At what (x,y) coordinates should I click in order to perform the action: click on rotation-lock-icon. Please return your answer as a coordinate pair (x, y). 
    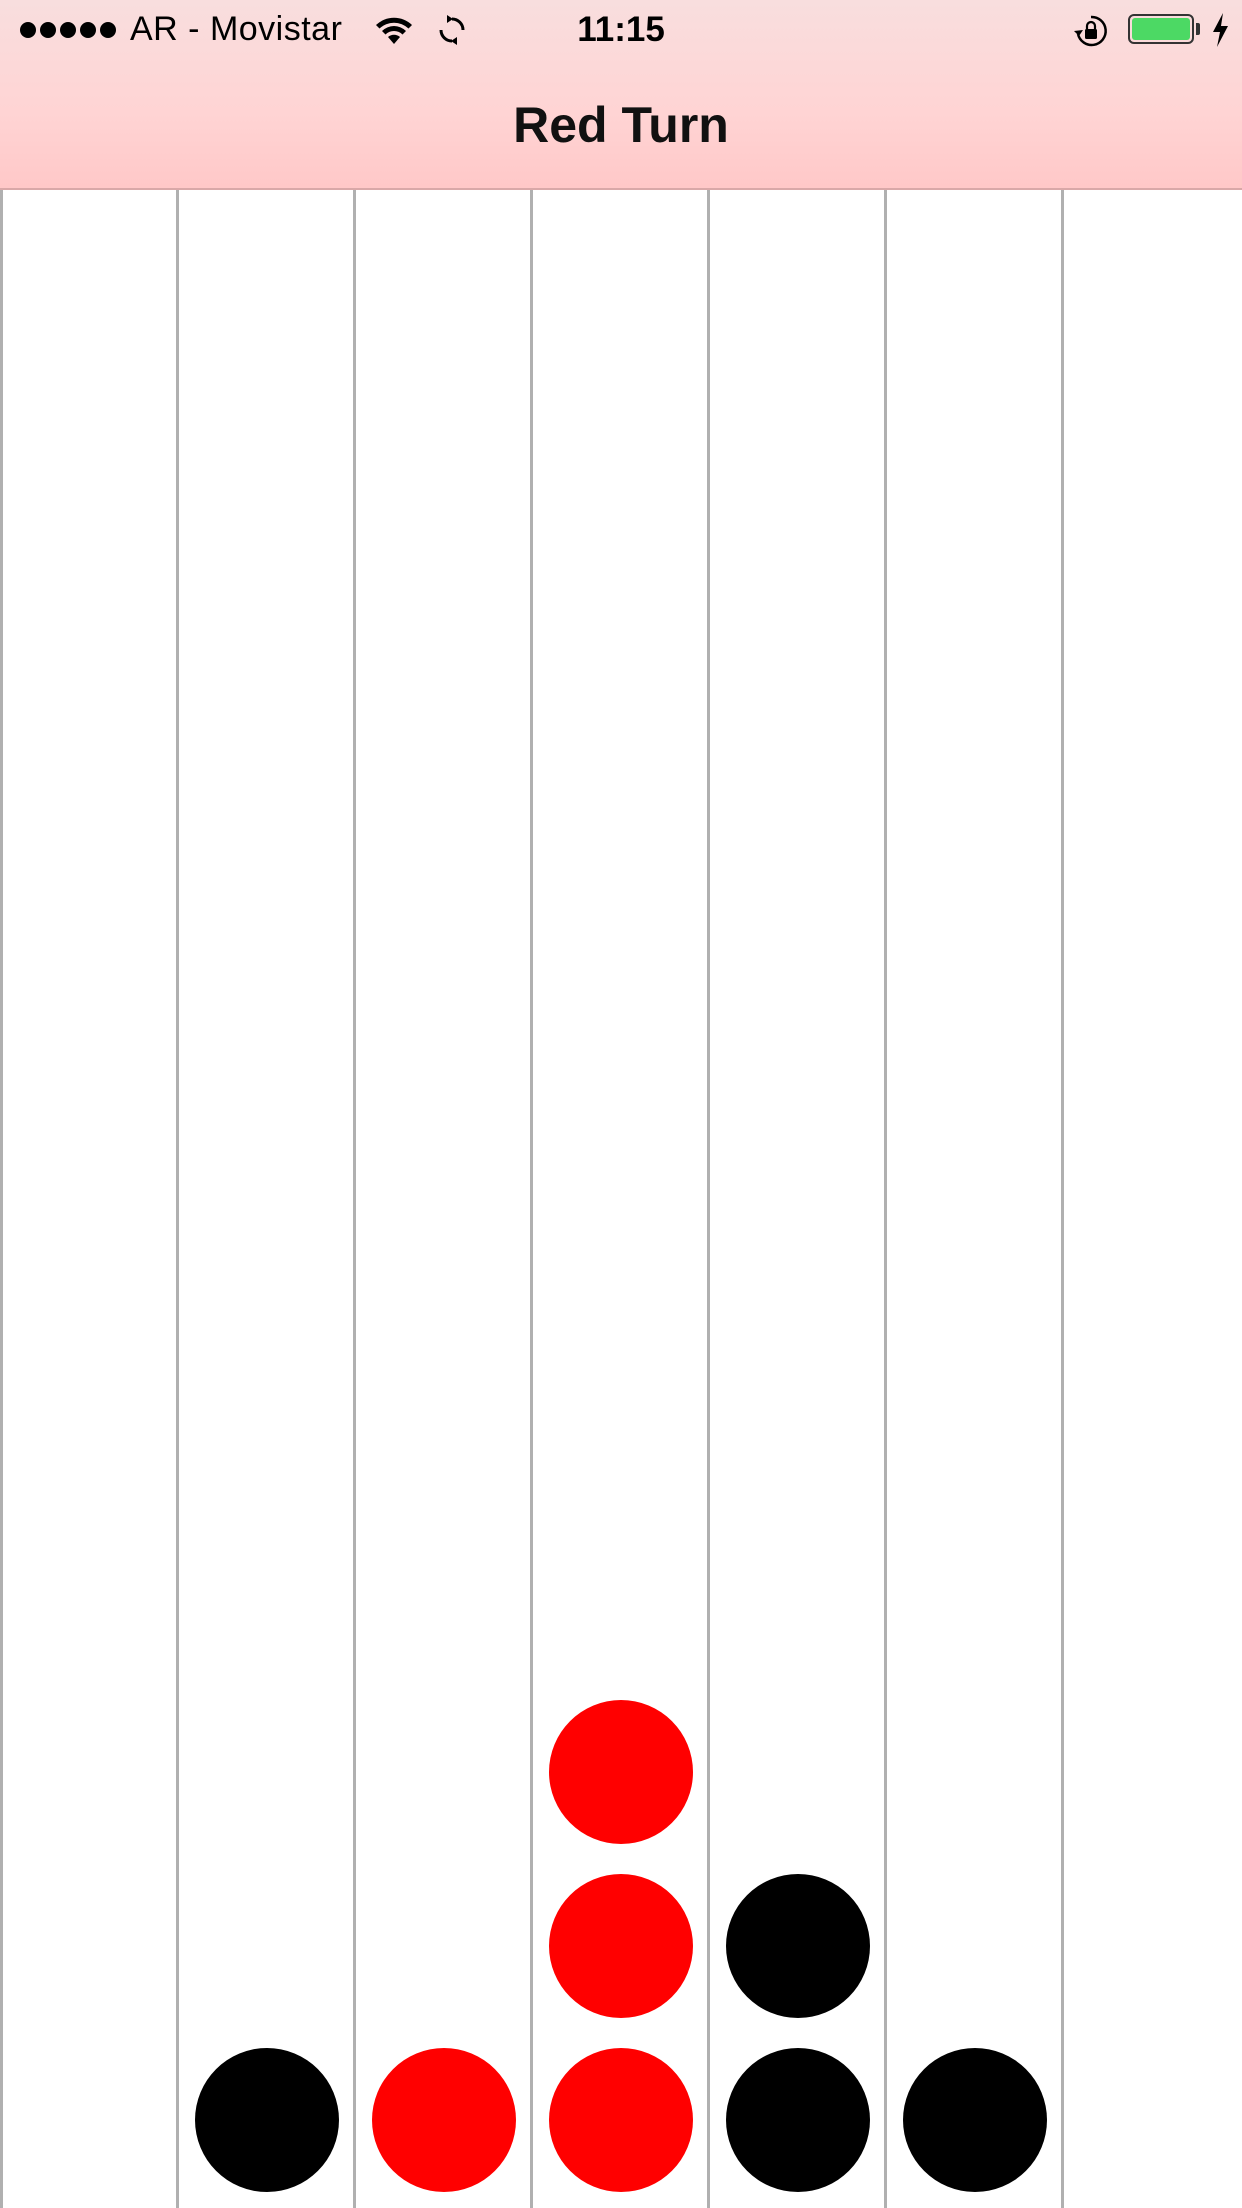
    Looking at the image, I should click on (1090, 31).